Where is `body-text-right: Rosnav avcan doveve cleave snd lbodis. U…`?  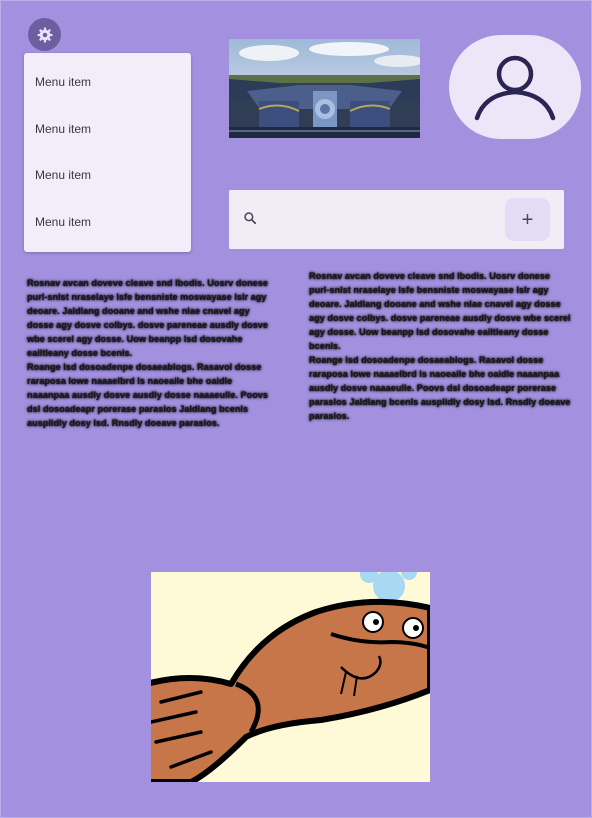
body-text-right: Rosnav avcan doveve cleave snd lbodis. U… is located at coordinates (440, 346).